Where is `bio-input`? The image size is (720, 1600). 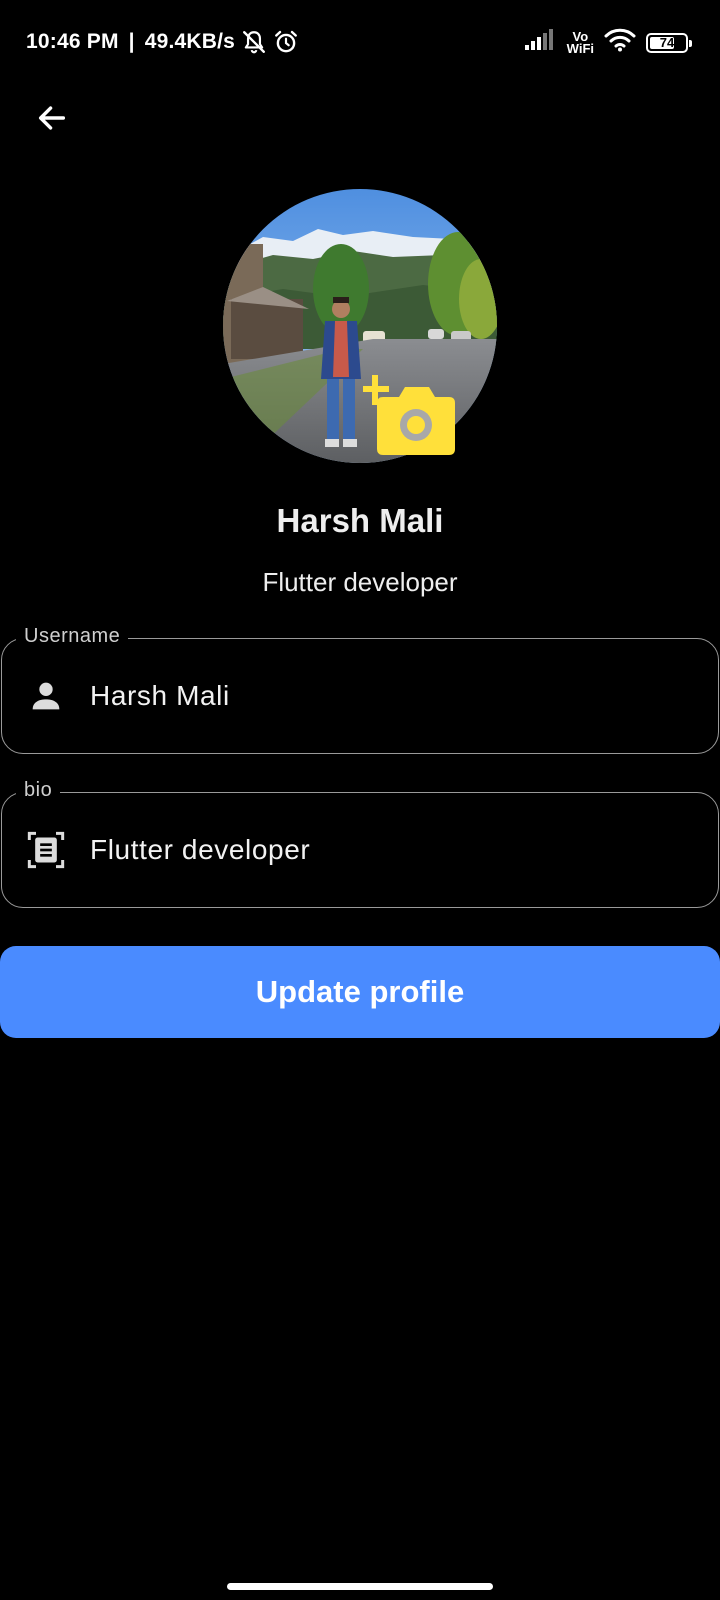 bio-input is located at coordinates (390, 850).